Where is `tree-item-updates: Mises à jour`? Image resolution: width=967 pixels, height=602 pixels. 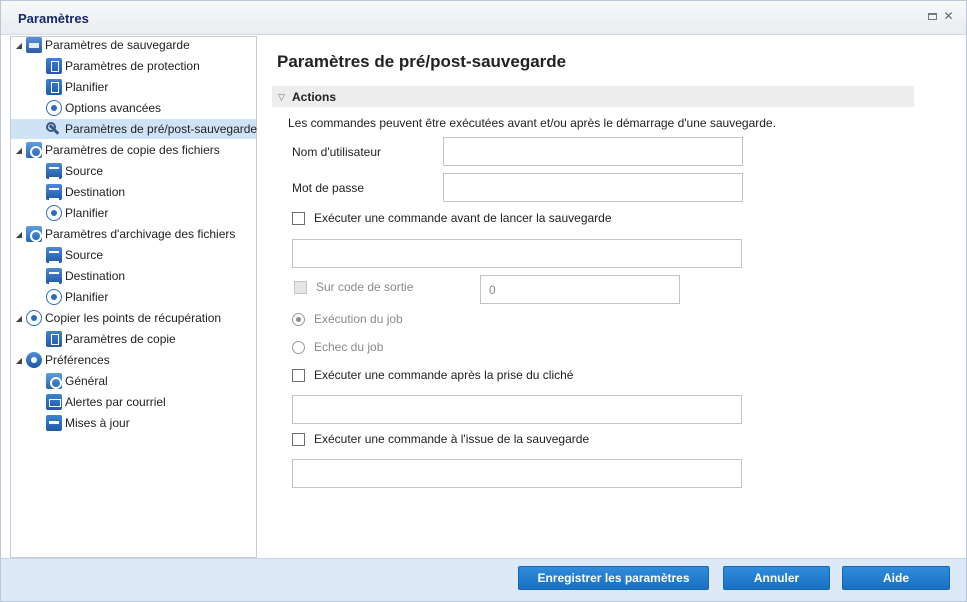 tree-item-updates: Mises à jour is located at coordinates (88, 423).